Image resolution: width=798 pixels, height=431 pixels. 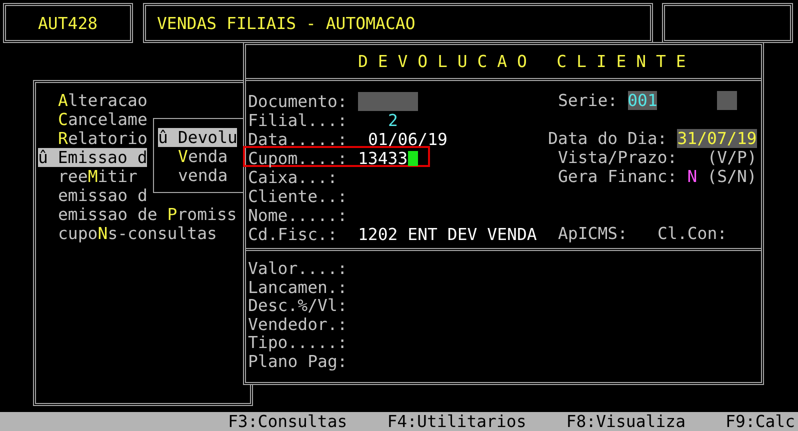 What do you see at coordinates (93, 100) in the screenshot?
I see `menu-item: Alteracao` at bounding box center [93, 100].